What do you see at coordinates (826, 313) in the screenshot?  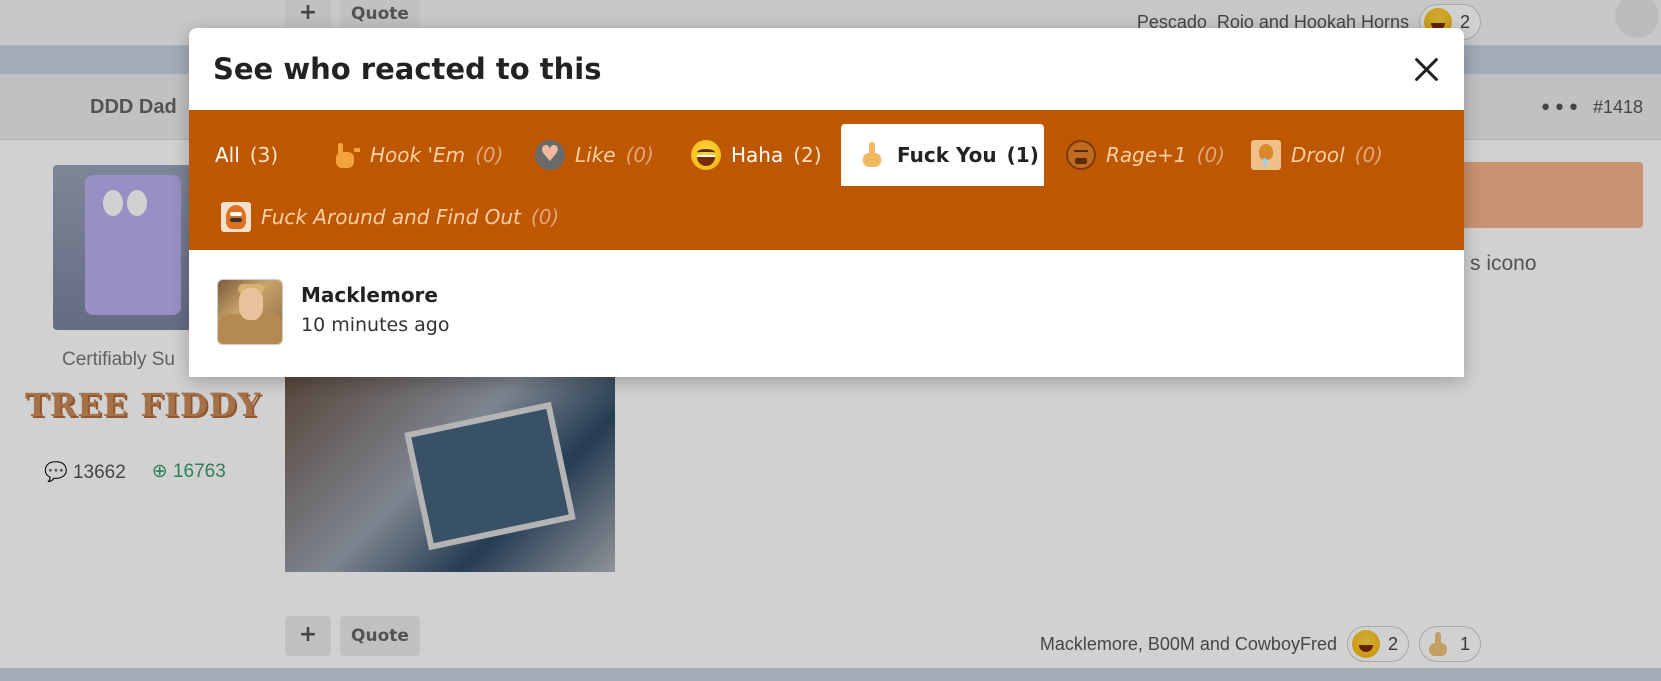 I see `reaction-list: Macklemore 10 minutes ago` at bounding box center [826, 313].